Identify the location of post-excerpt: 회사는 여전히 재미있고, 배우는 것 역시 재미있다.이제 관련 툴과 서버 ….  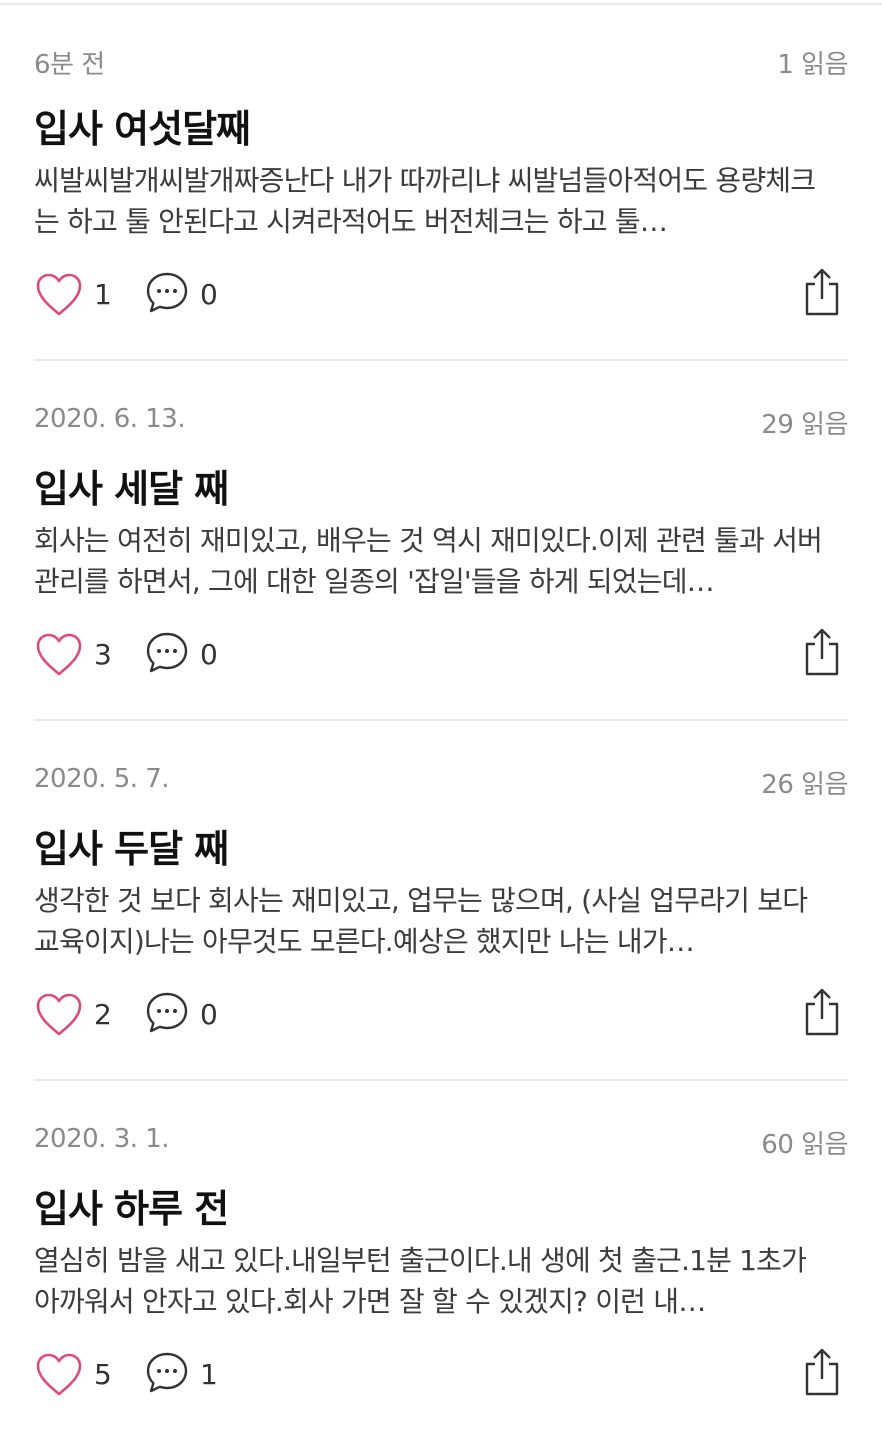
(429, 561).